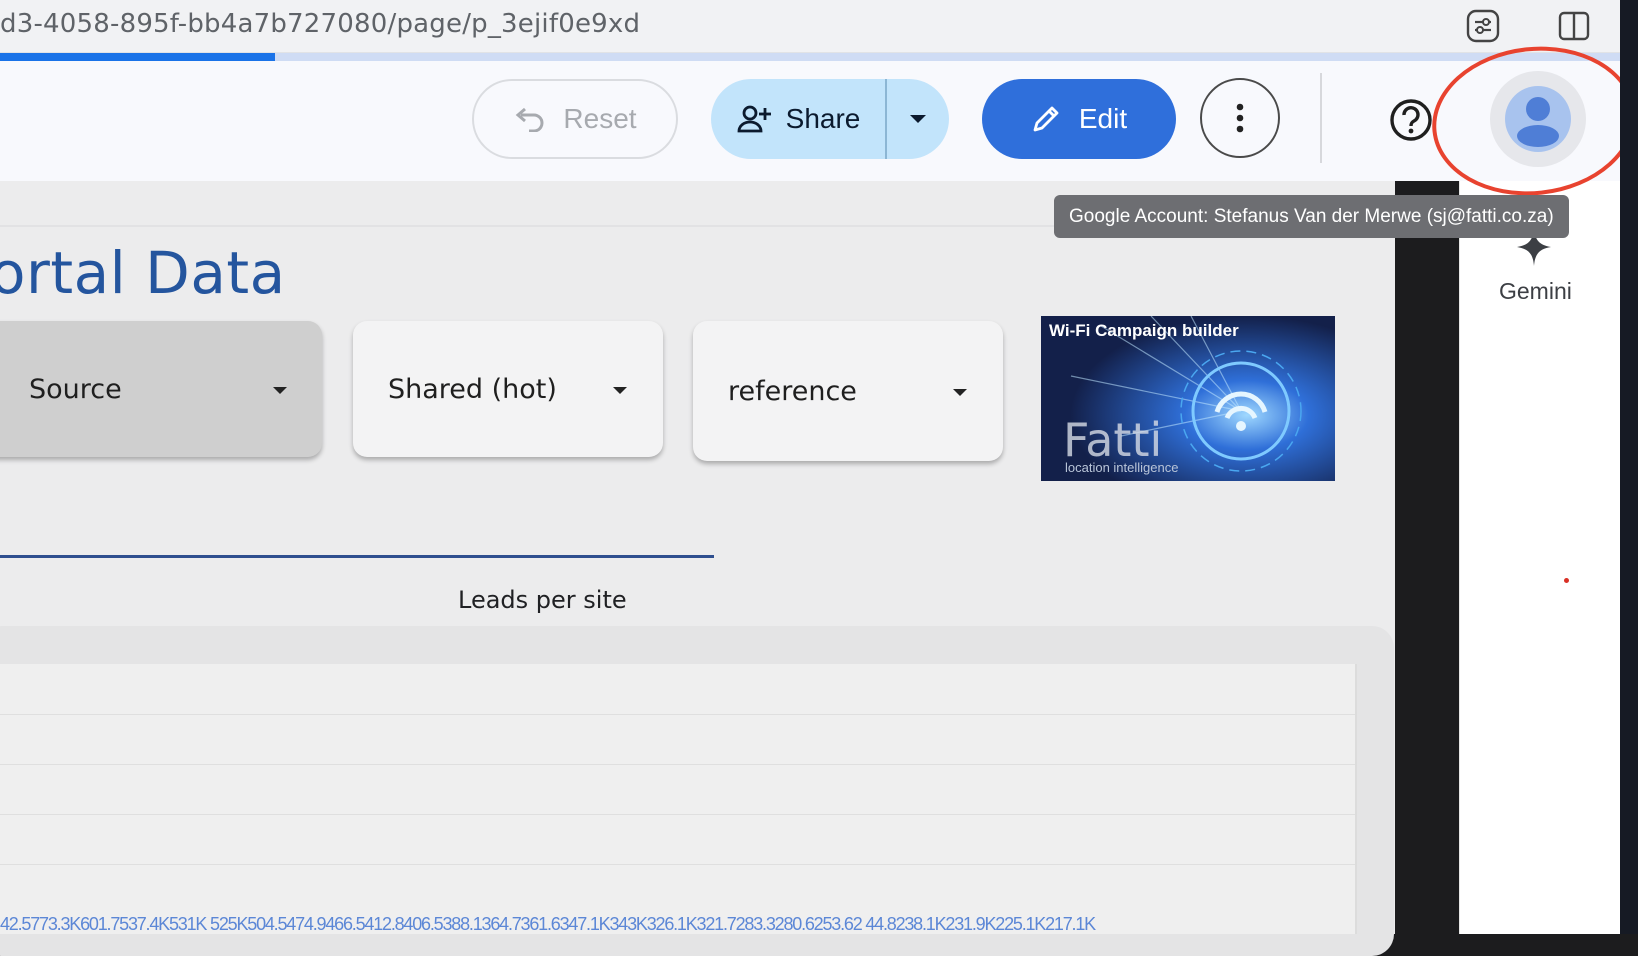 The height and width of the screenshot is (956, 1638). I want to click on help-button, so click(1411, 120).